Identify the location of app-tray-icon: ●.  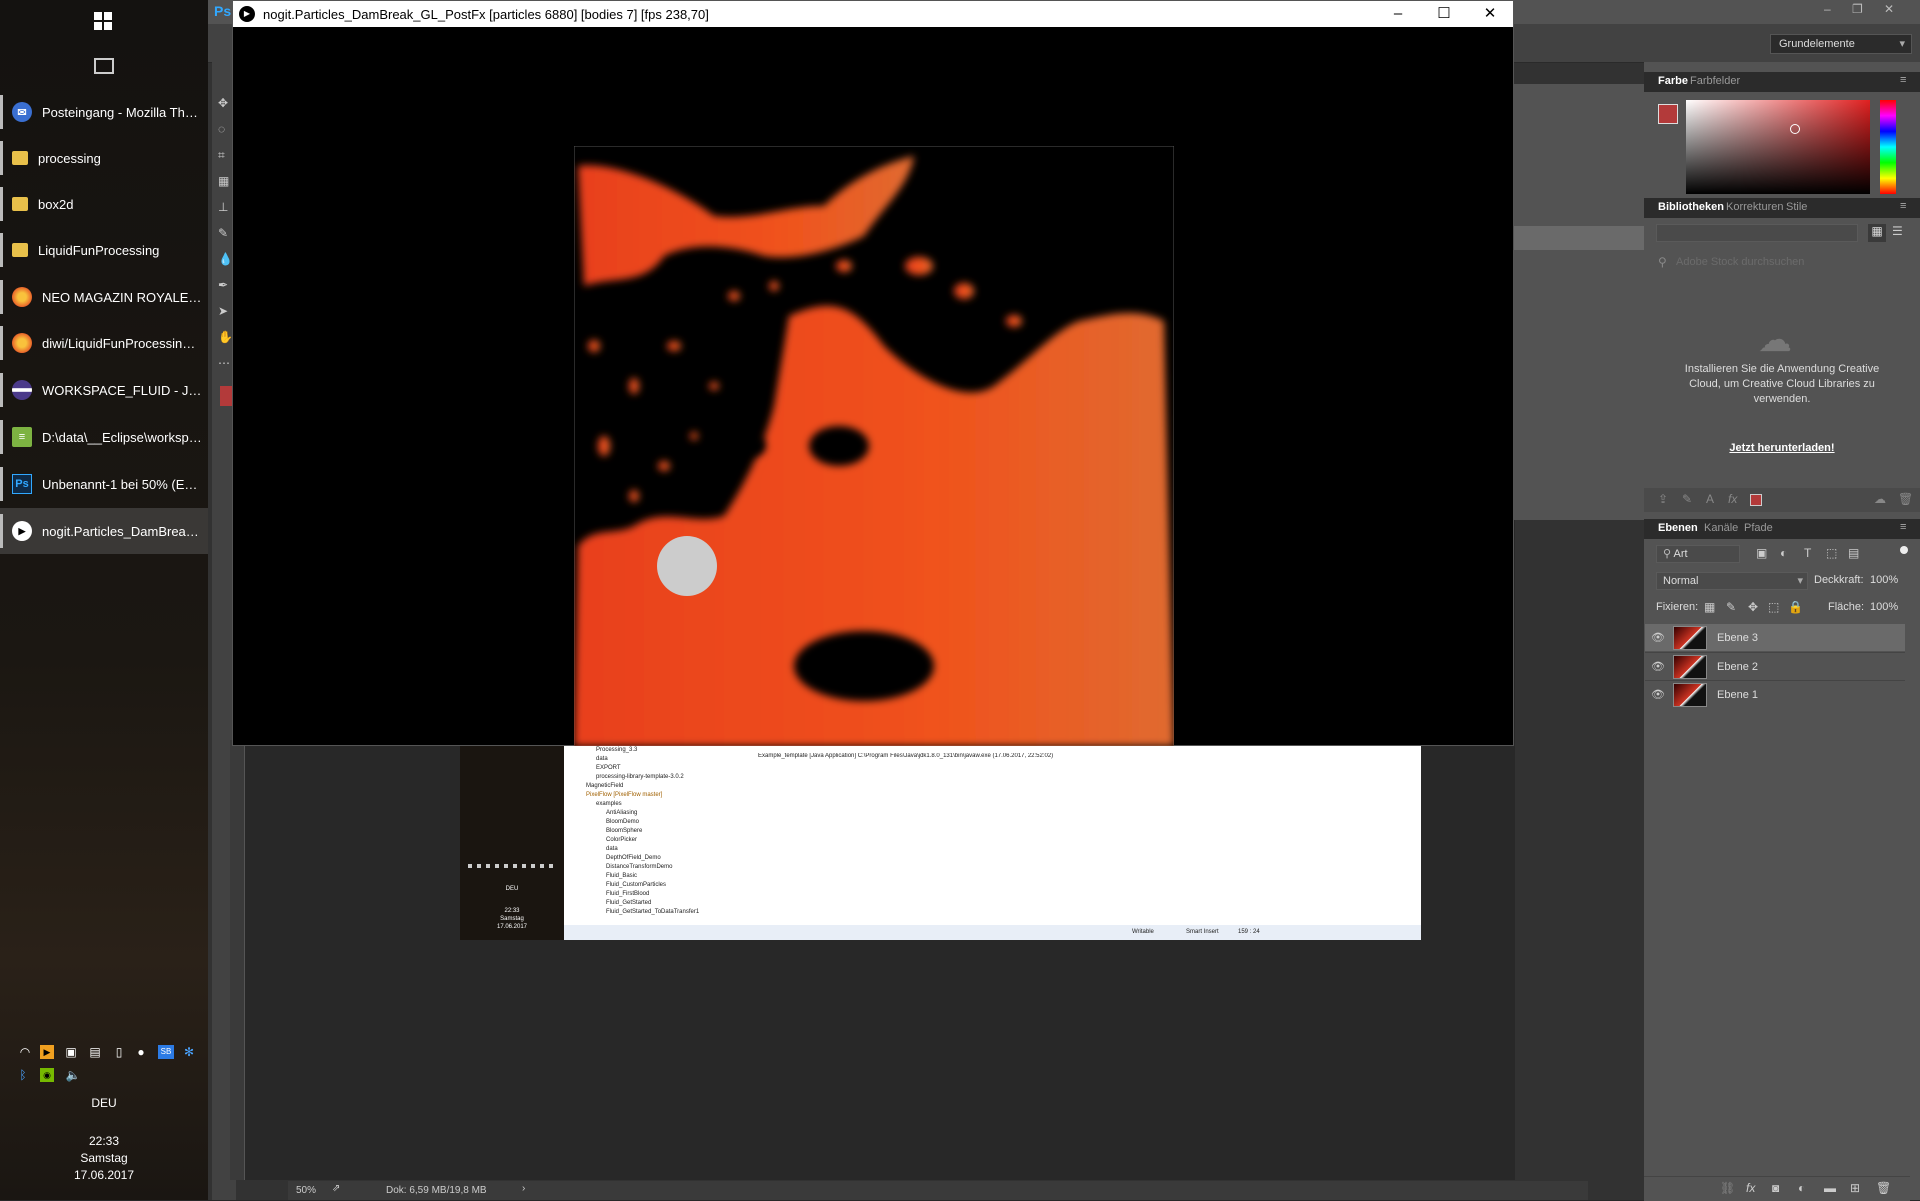
(141, 1052).